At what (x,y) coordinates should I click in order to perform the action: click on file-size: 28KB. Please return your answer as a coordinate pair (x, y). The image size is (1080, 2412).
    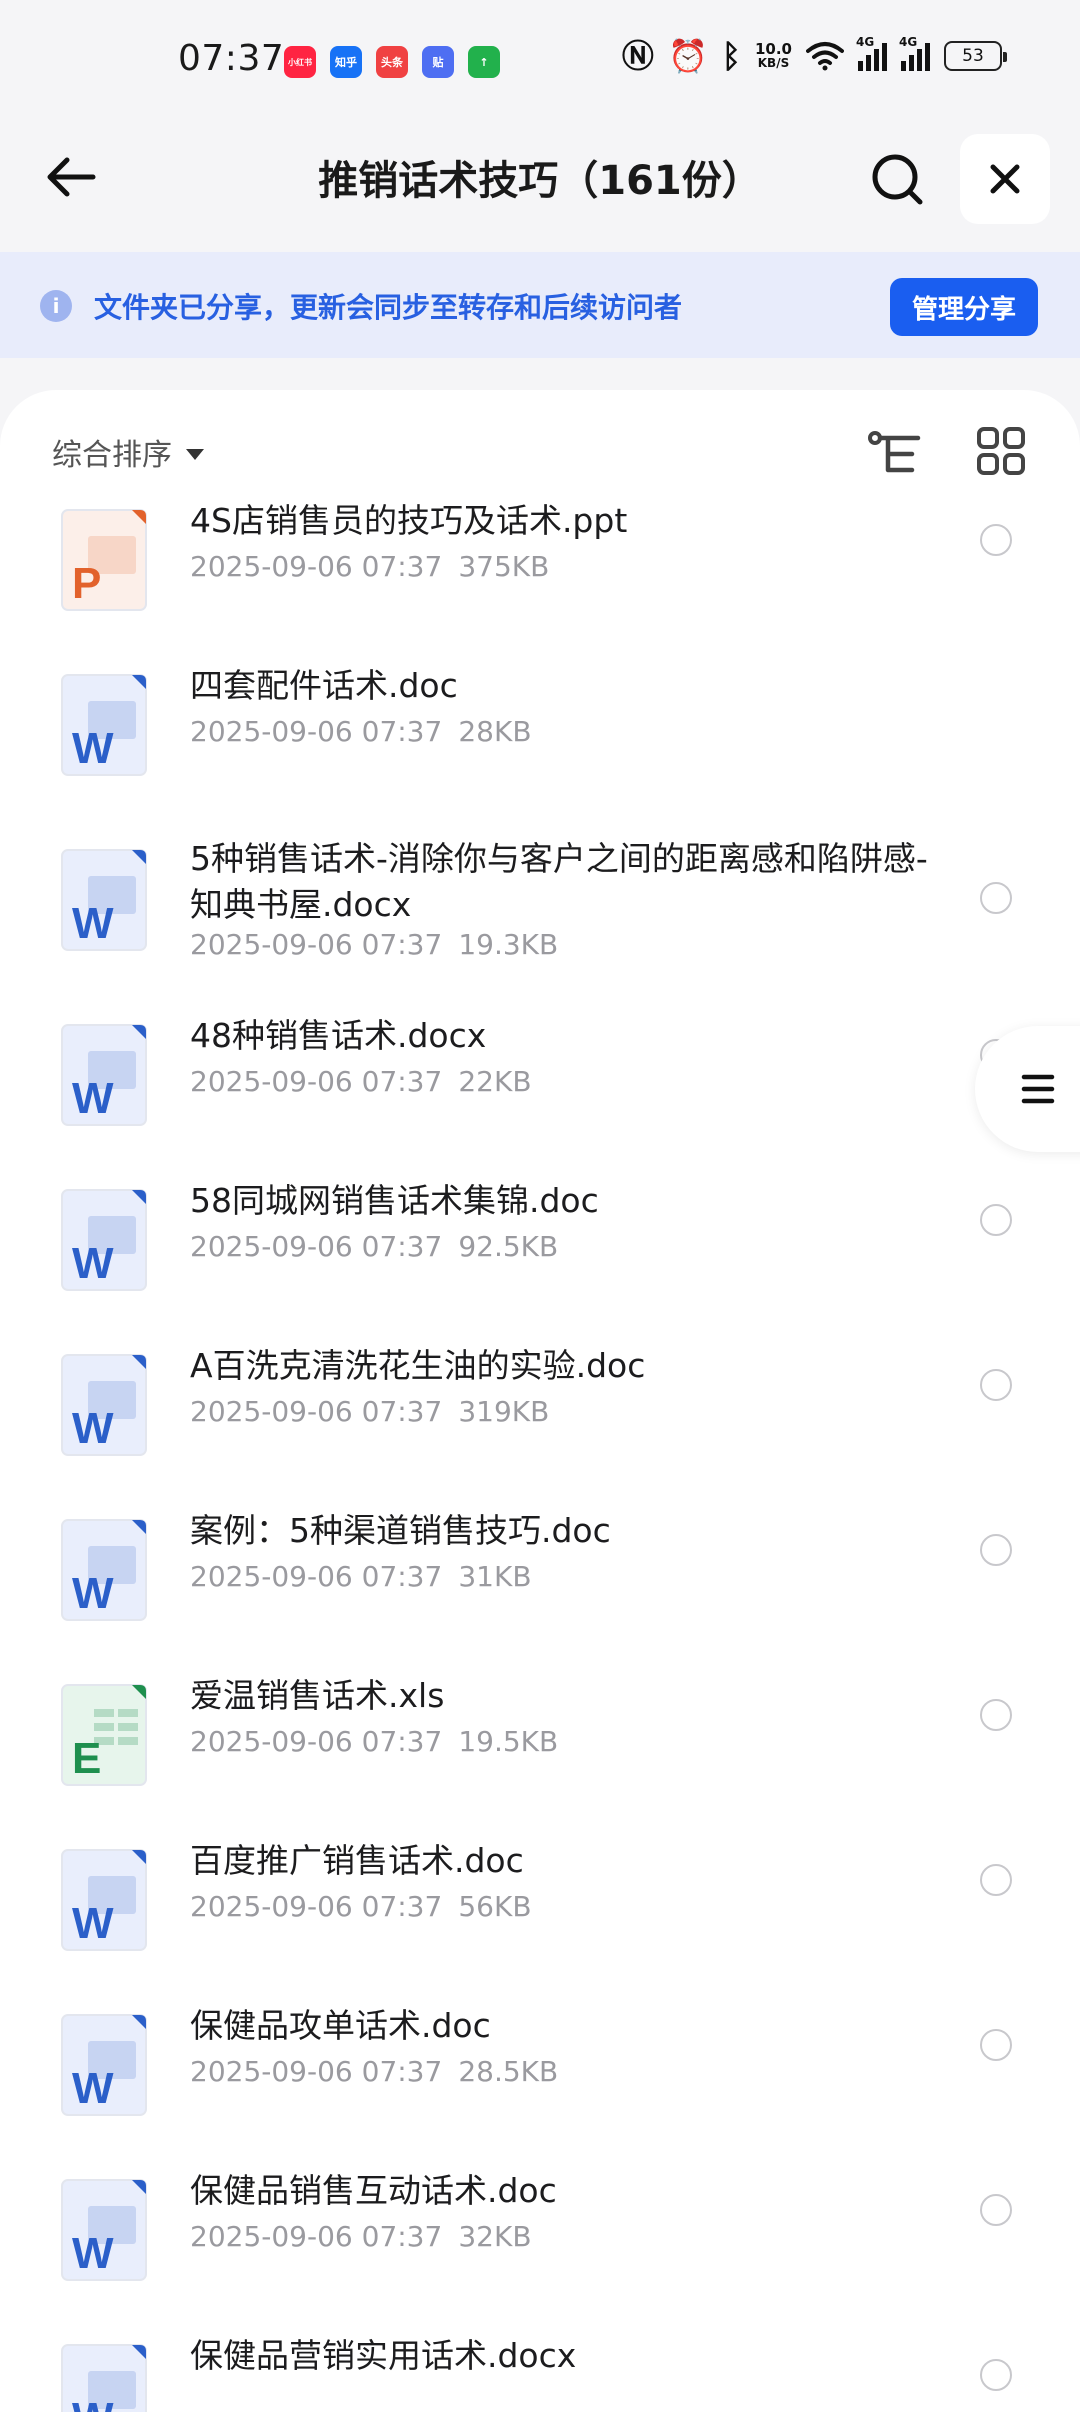
    Looking at the image, I should click on (495, 731).